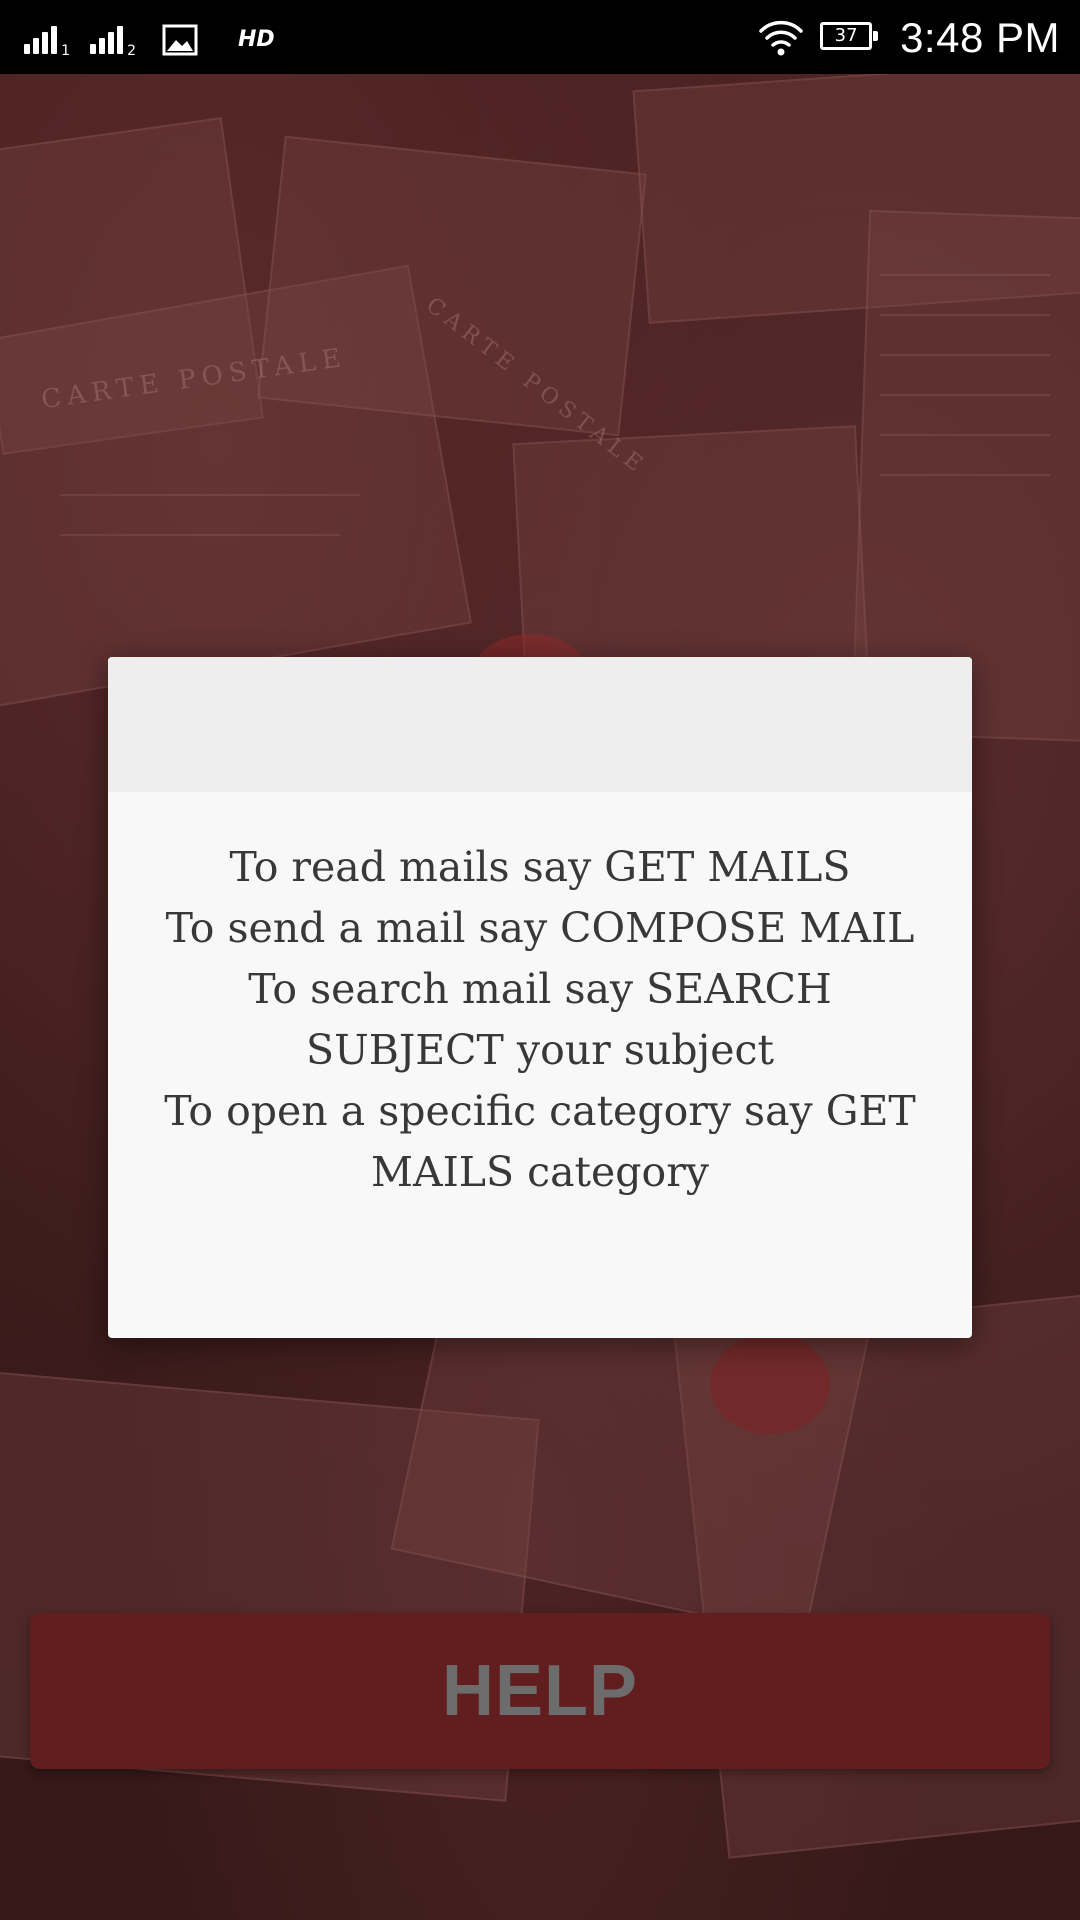 This screenshot has width=1080, height=1920. I want to click on signal-sim2-icon: 2, so click(113, 40).